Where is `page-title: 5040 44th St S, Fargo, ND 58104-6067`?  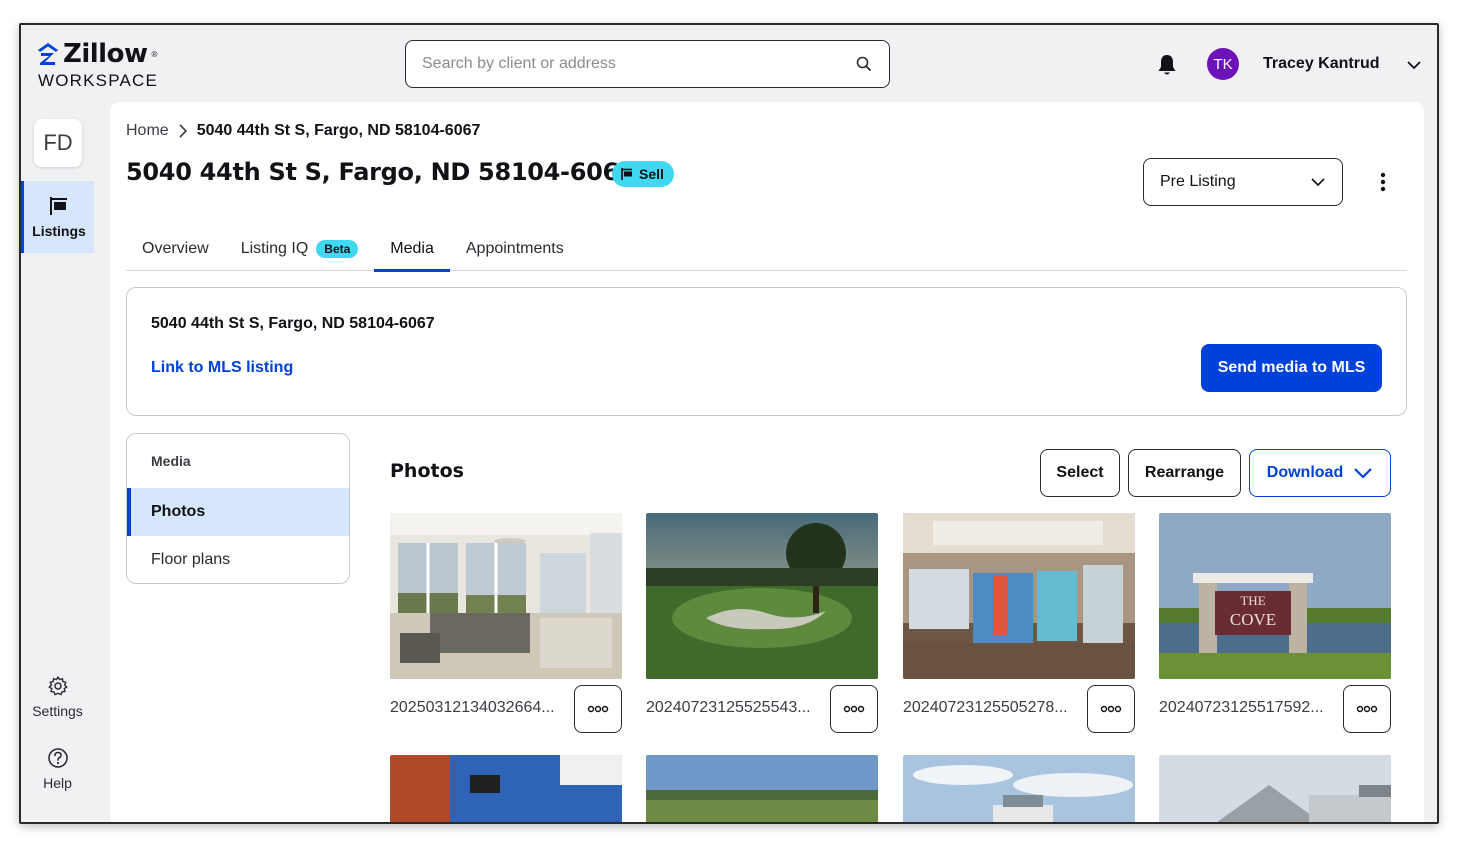
page-title: 5040 44th St S, Fargo, ND 58104-6067 is located at coordinates (381, 172).